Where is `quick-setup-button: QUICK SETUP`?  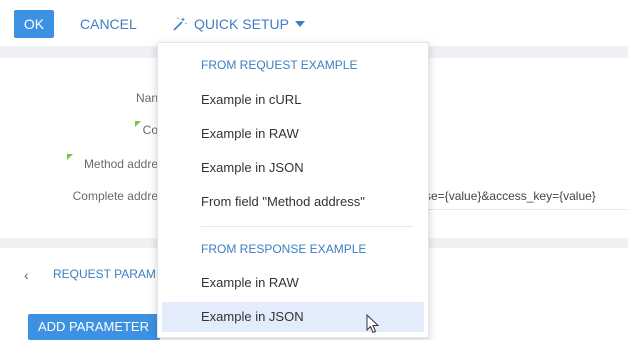 quick-setup-button: QUICK SETUP is located at coordinates (238, 24).